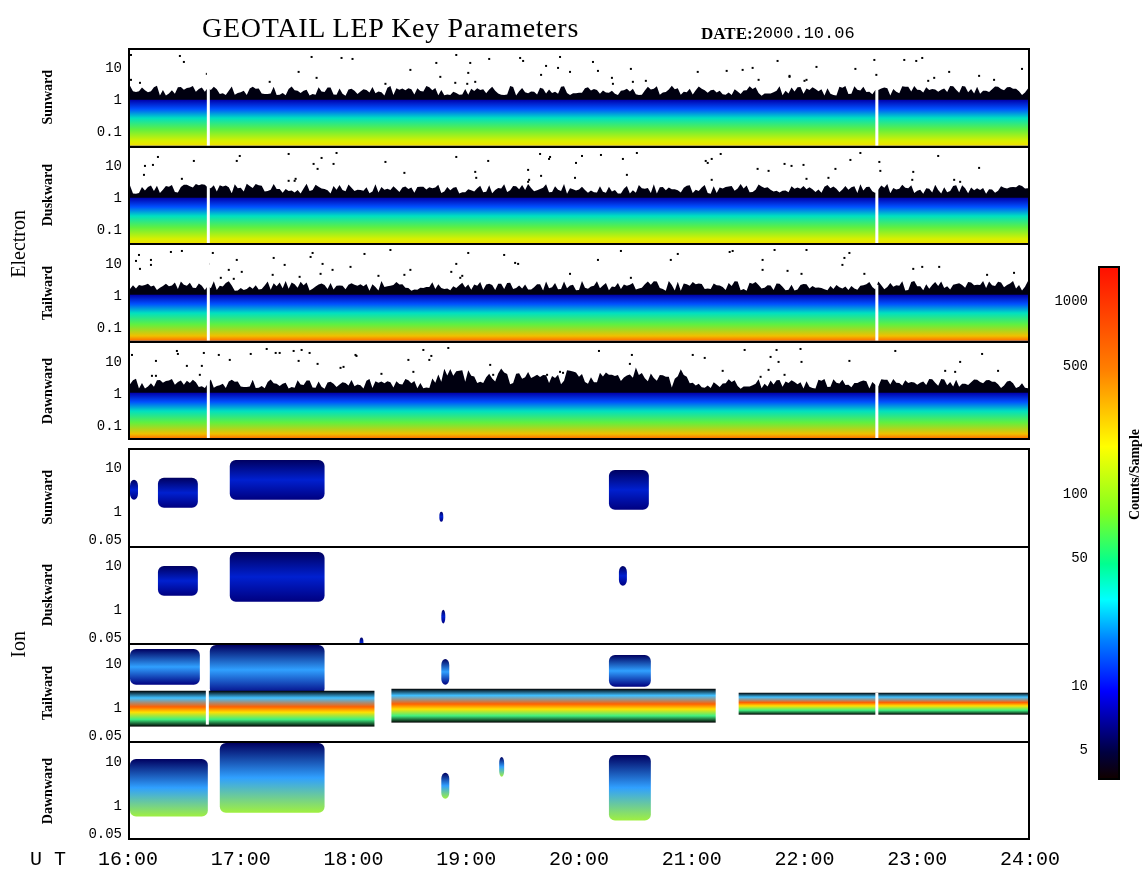 The height and width of the screenshot is (880, 1142). Describe the element at coordinates (804, 860) in the screenshot. I see `time-tick-label: 22:00` at that location.